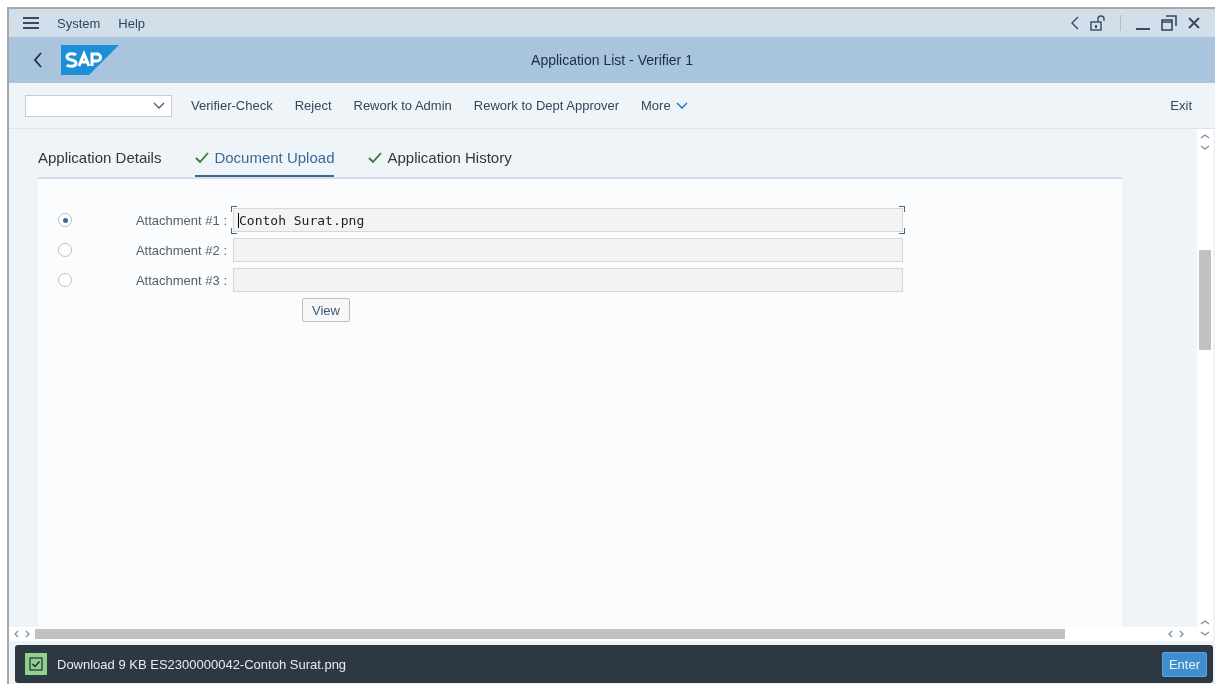  I want to click on menu-item: System, so click(79, 23).